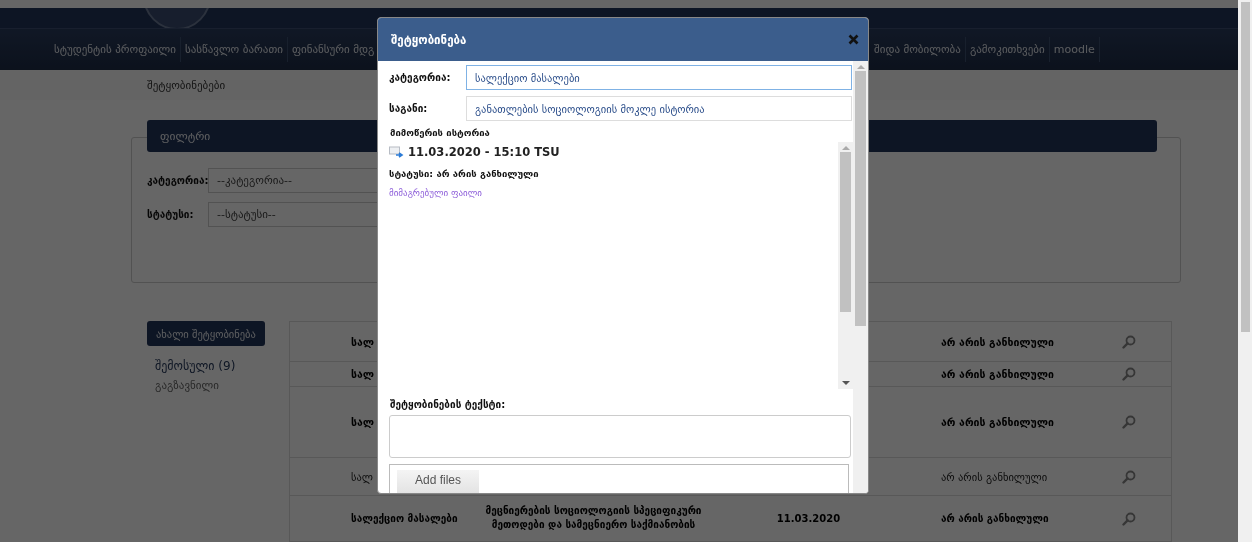 The width and height of the screenshot is (1252, 542). What do you see at coordinates (808, 518) in the screenshot?
I see `table-cell: 11.03.2020` at bounding box center [808, 518].